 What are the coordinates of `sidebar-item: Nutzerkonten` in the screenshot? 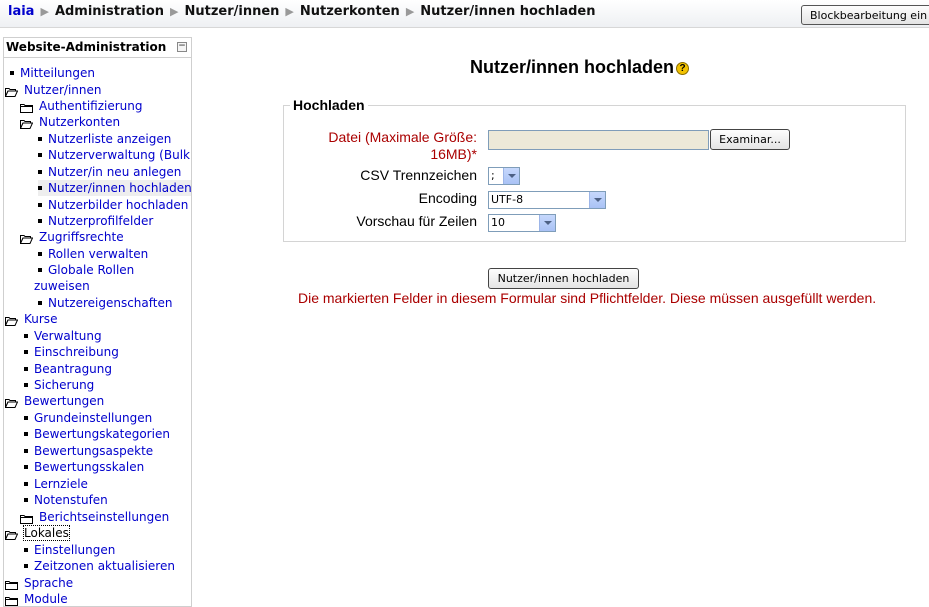 It's located at (69, 122).